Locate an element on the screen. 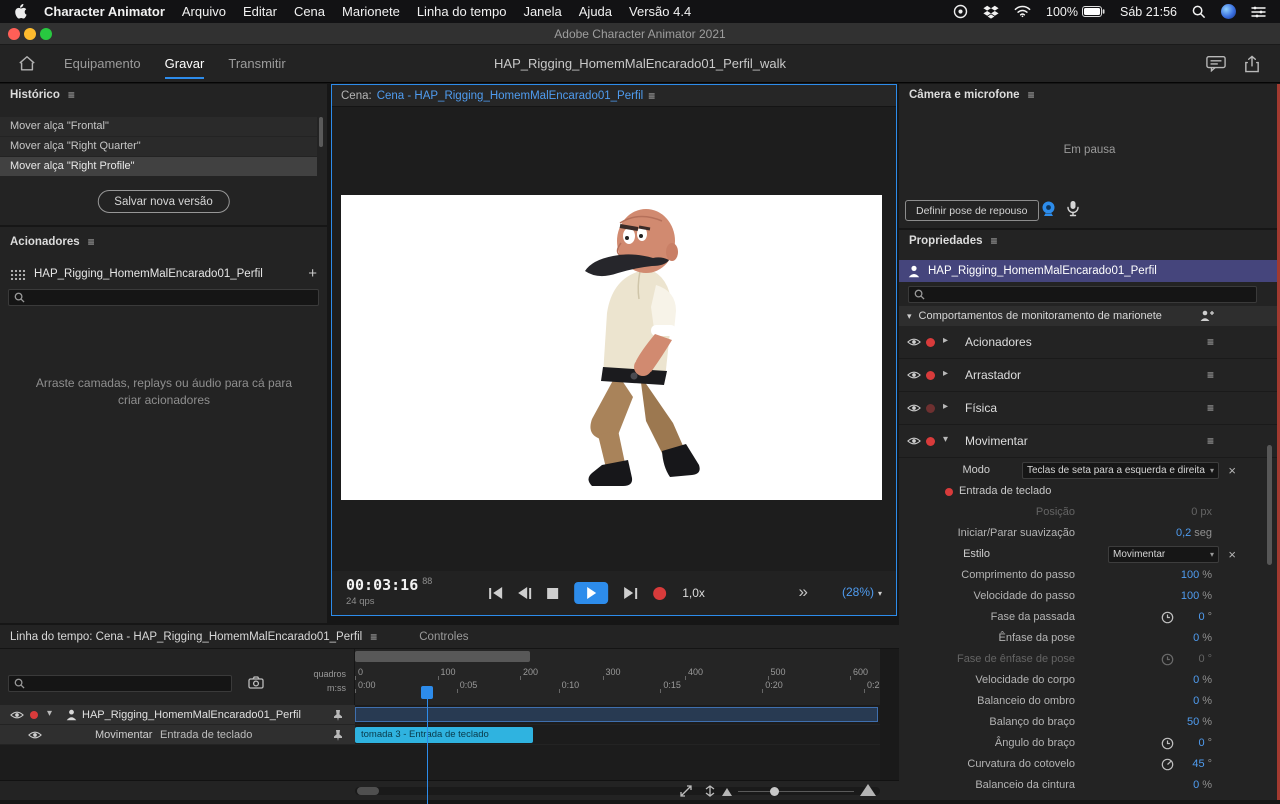  behavior-row-movimentar: ▾ Movimentar ≡ is located at coordinates (1089, 441).